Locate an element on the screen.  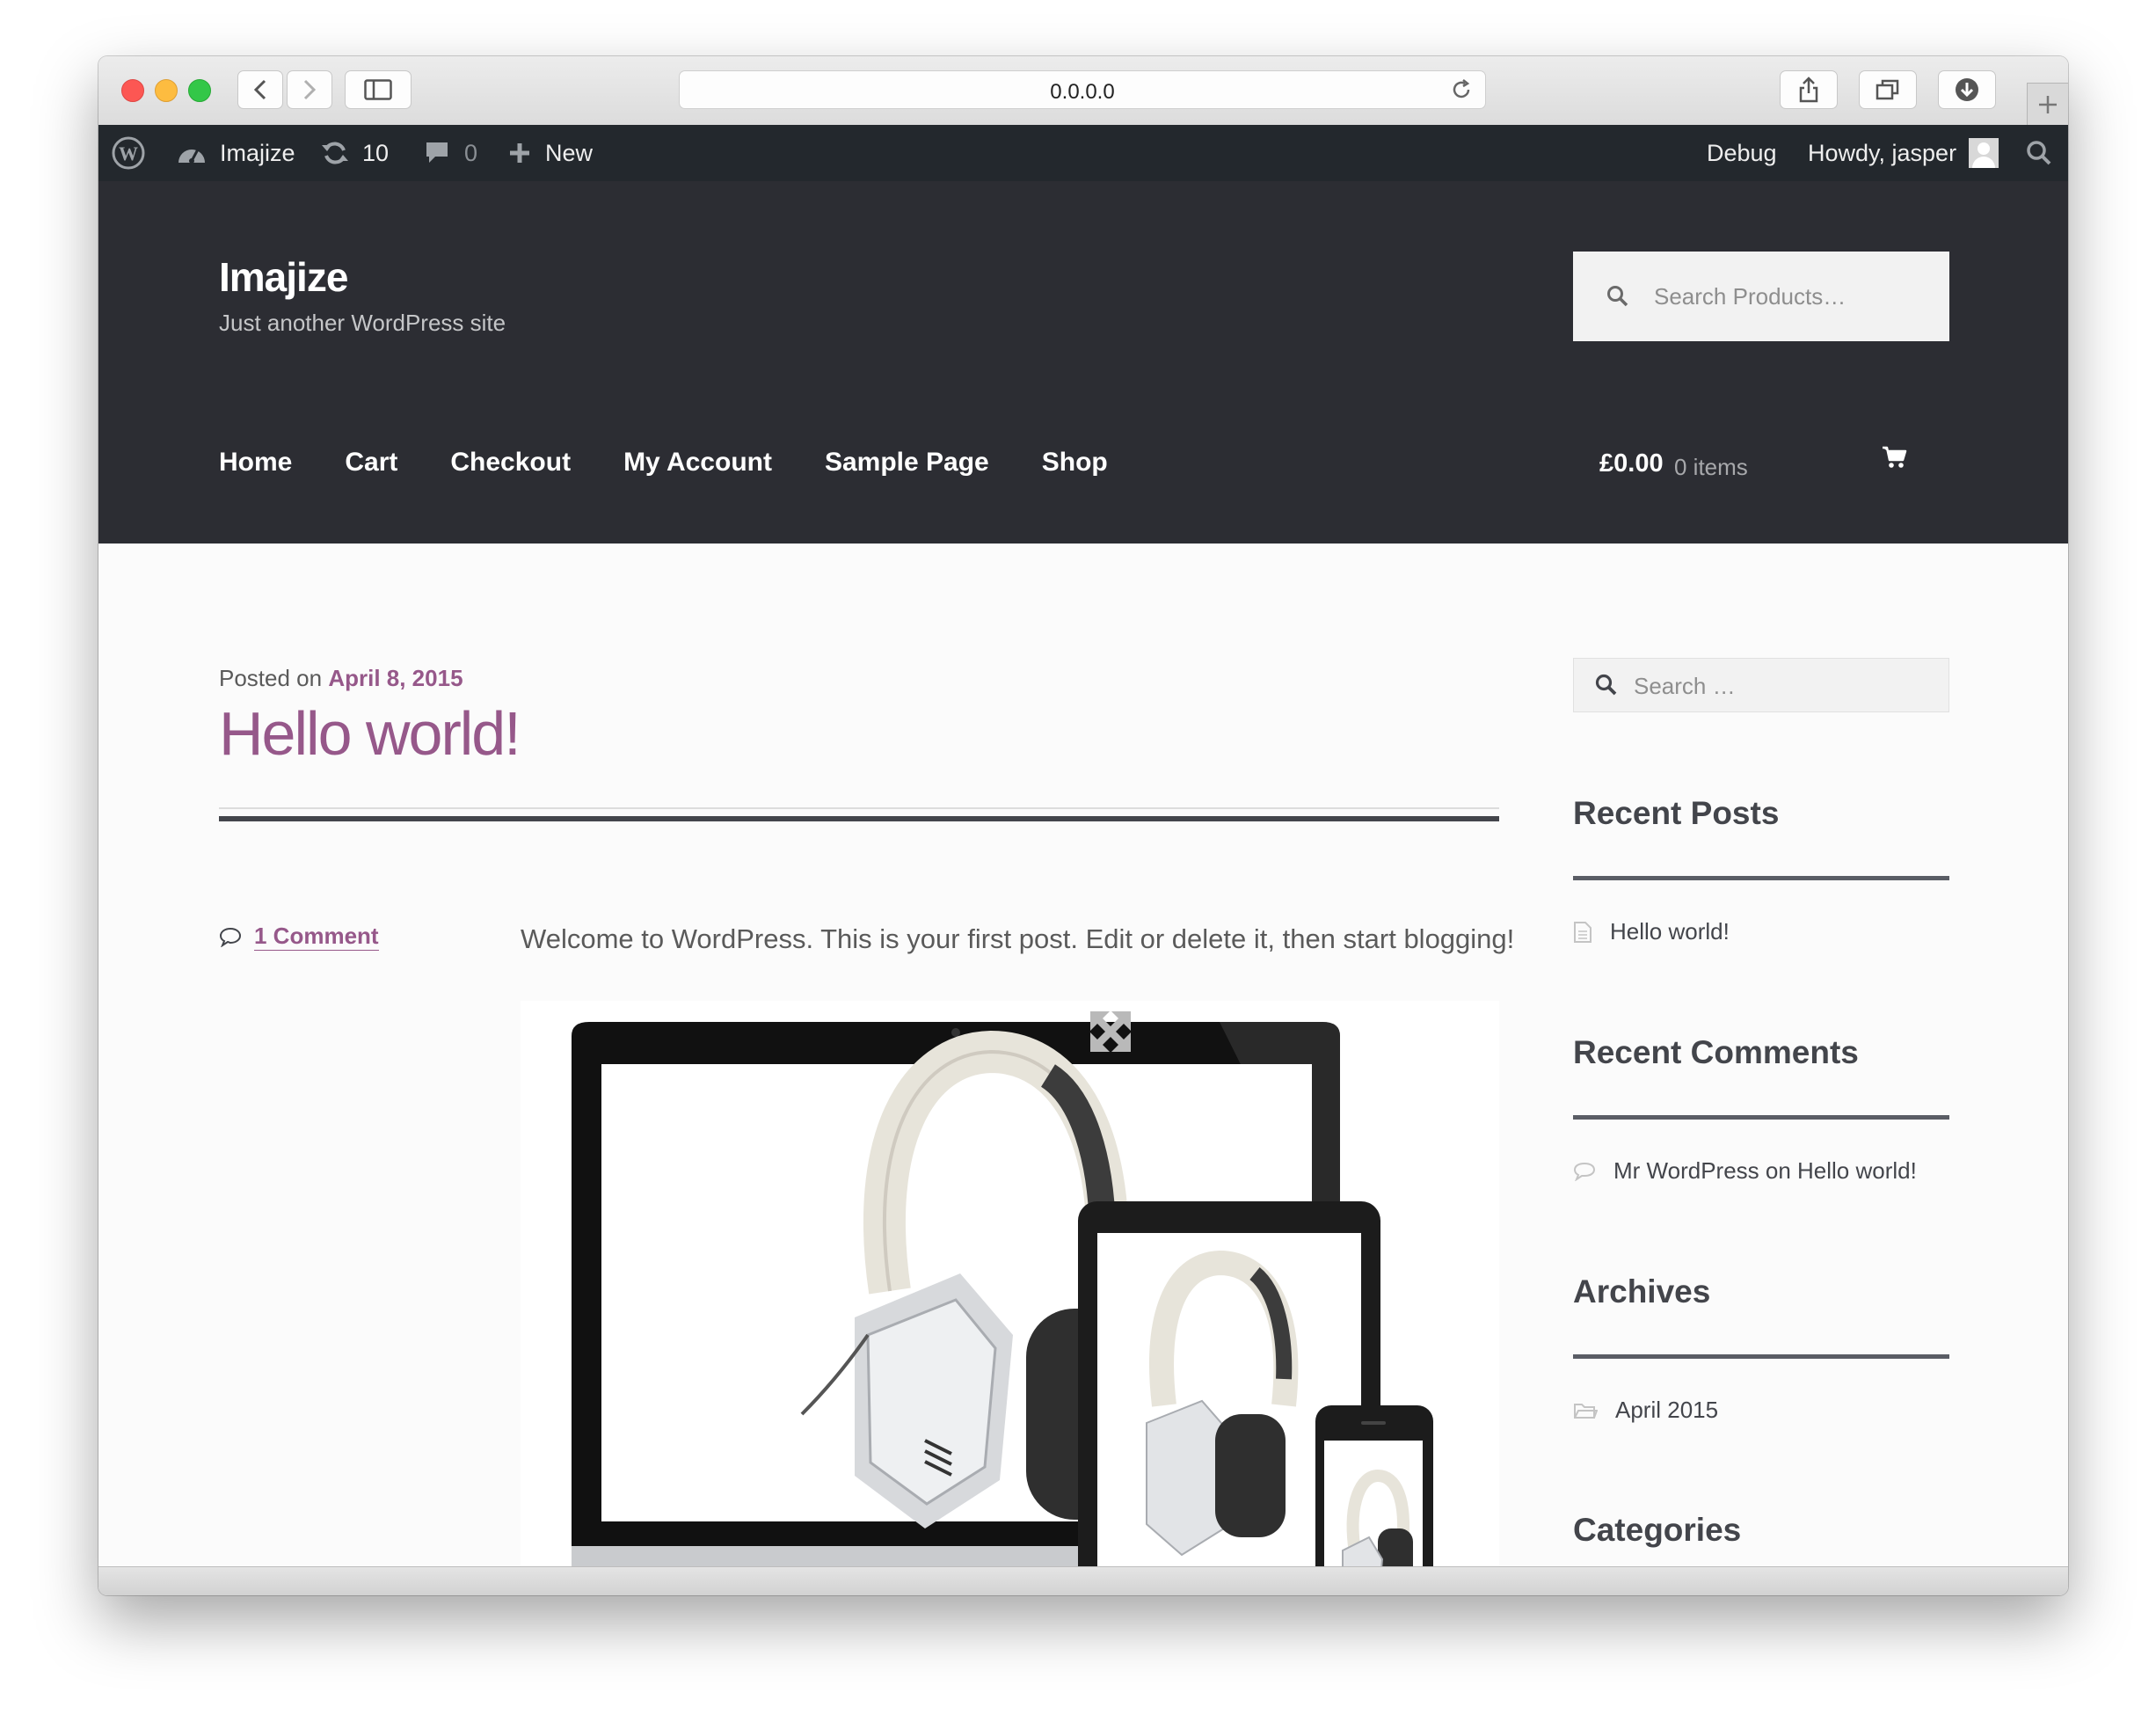
post-comments-link: 1 Comment is located at coordinates (299, 937).